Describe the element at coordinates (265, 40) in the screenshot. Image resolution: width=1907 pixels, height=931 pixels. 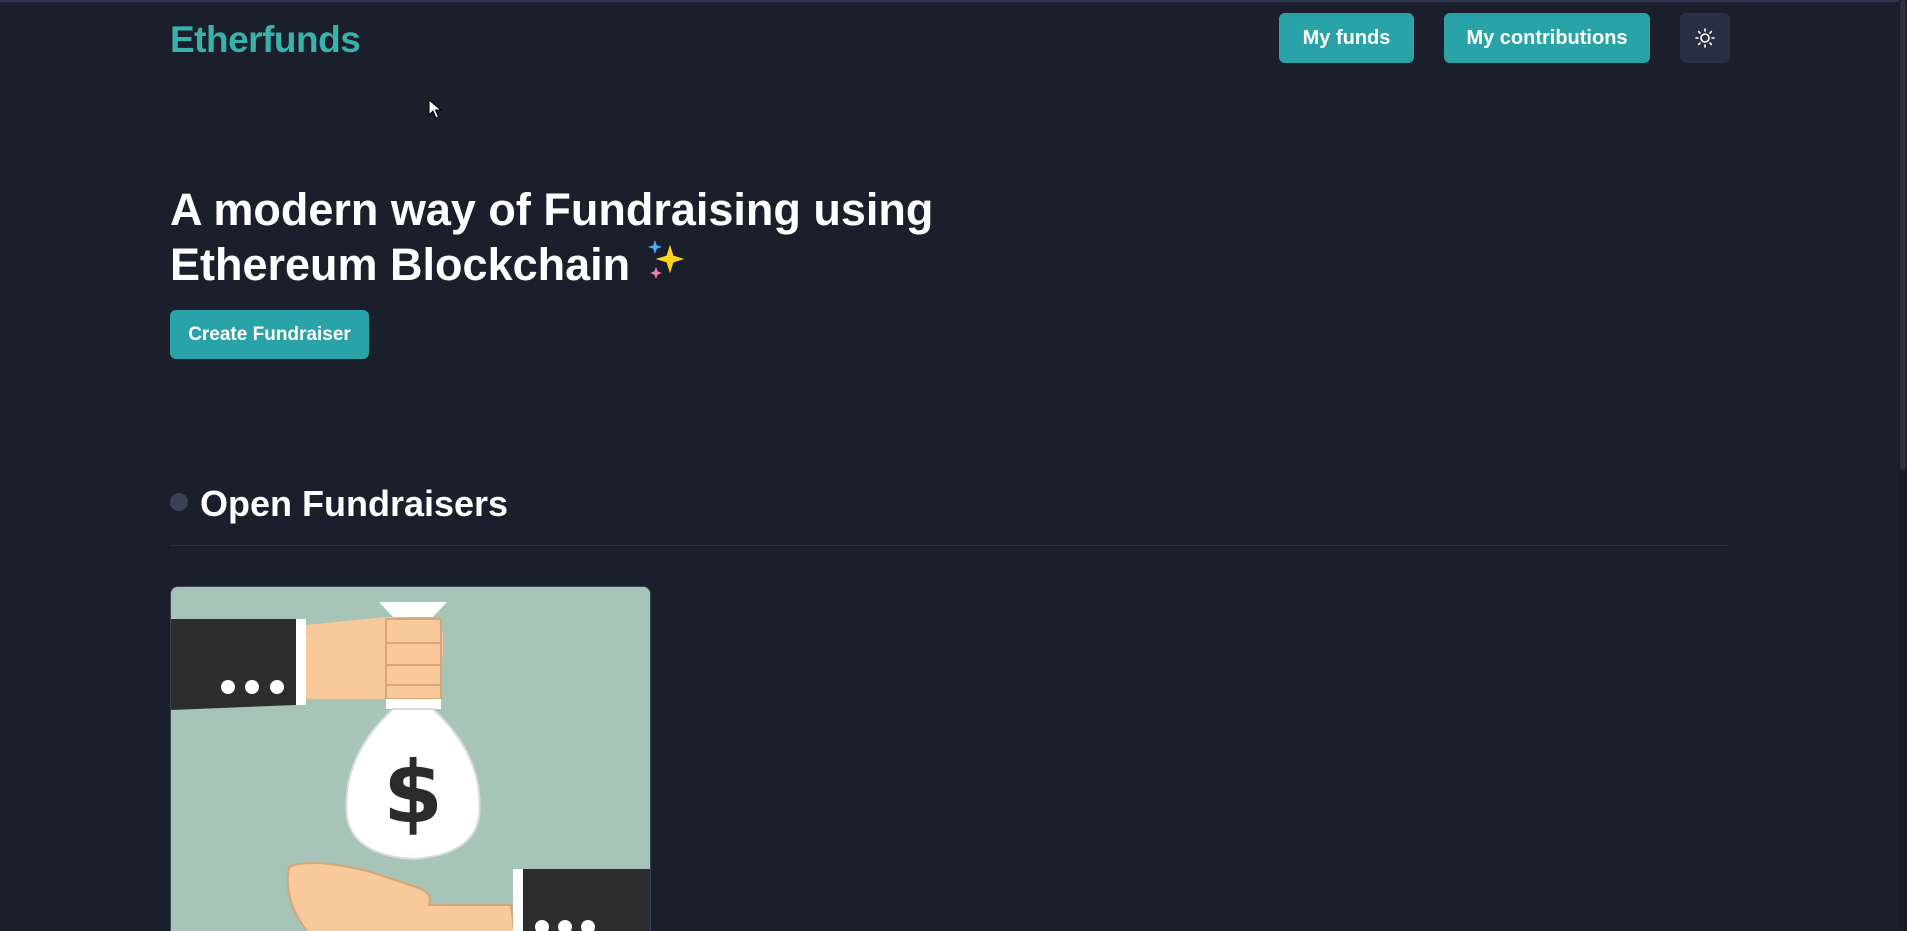
I see `logo: Etherfunds` at that location.